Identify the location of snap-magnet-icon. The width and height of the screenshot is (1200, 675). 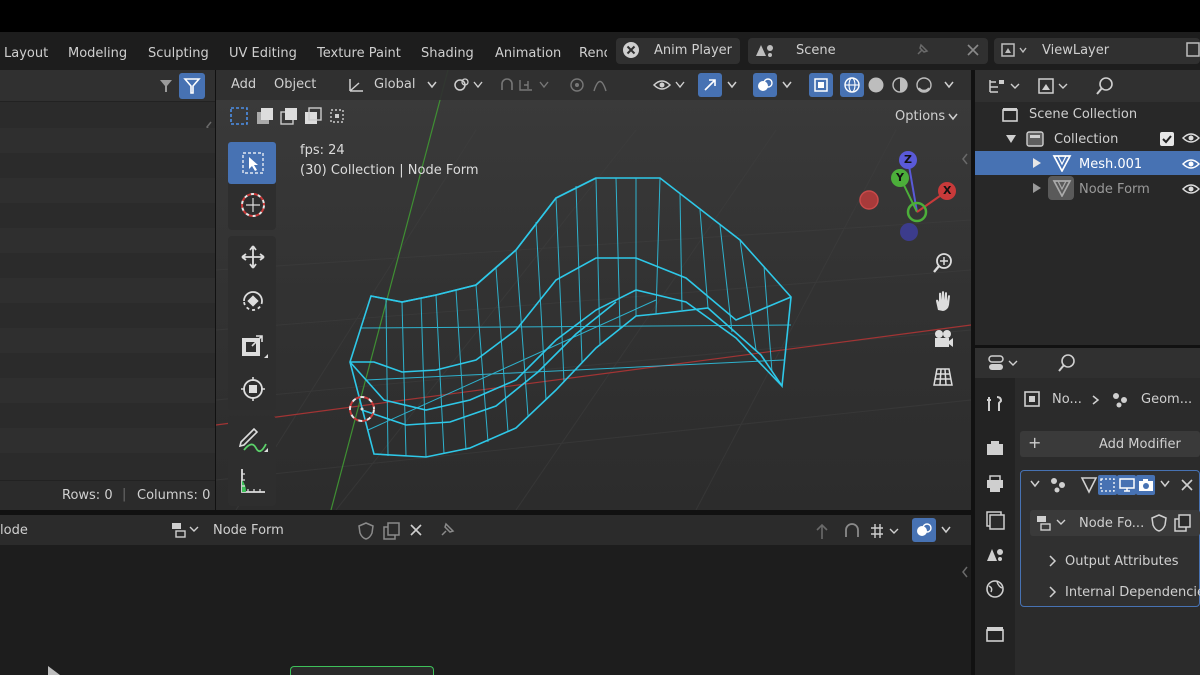
(852, 531).